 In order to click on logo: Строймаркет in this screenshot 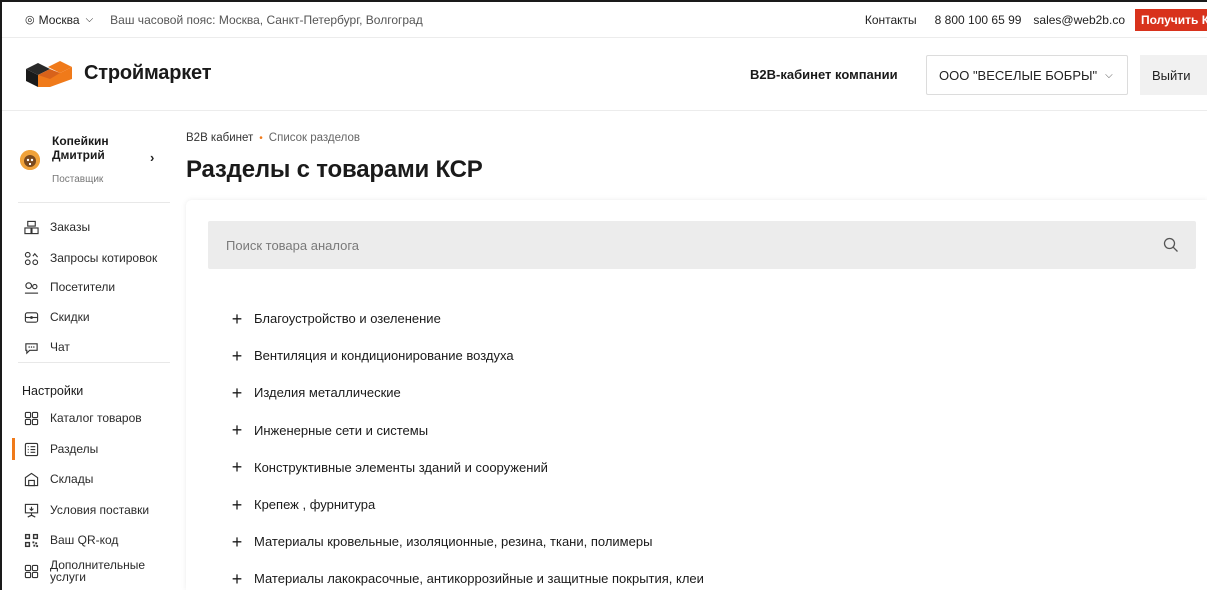, I will do `click(118, 73)`.